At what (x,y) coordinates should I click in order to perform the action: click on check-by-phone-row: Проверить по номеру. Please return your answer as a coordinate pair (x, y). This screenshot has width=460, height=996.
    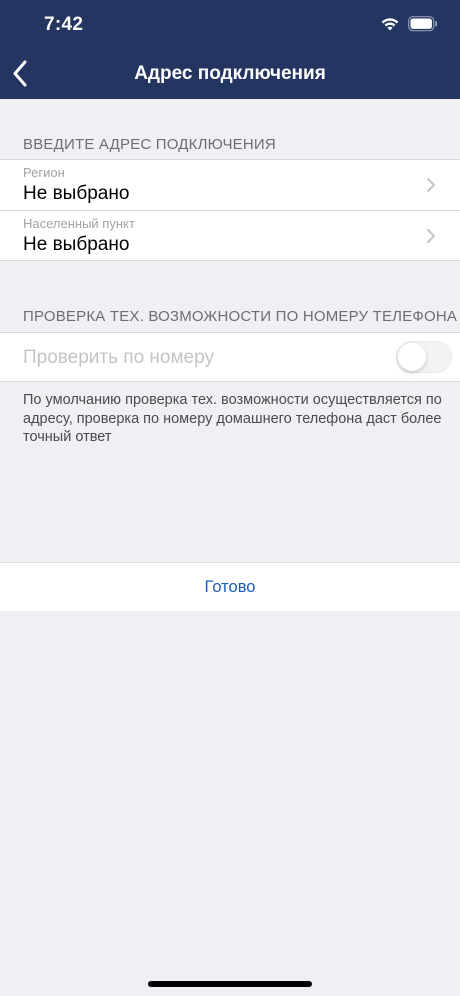
    Looking at the image, I should click on (230, 357).